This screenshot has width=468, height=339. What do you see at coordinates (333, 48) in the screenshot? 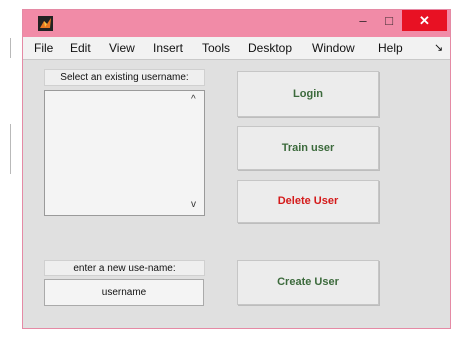
I see `menu-window: Window` at bounding box center [333, 48].